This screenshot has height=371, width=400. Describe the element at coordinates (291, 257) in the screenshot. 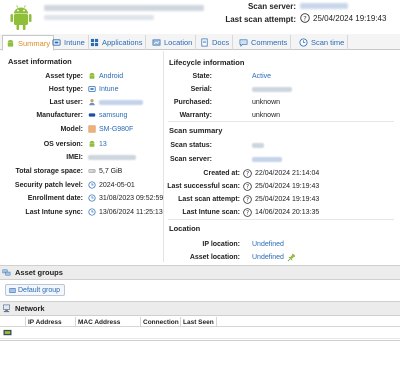

I see `pin-icon` at that location.